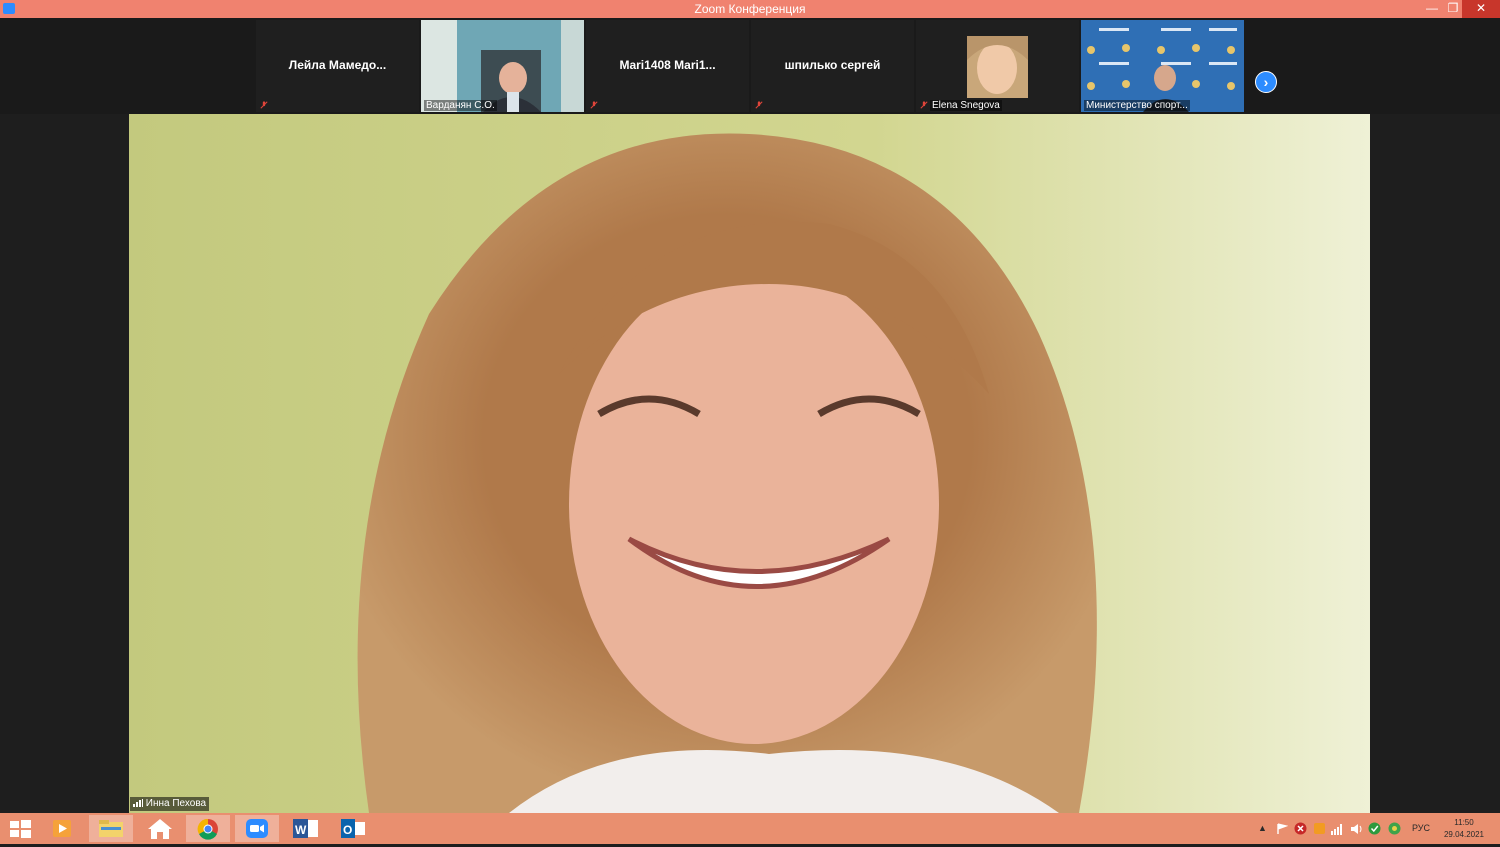 The height and width of the screenshot is (847, 1500). I want to click on title-bar: Zoom Конференция — ❐ ✕, so click(750, 9).